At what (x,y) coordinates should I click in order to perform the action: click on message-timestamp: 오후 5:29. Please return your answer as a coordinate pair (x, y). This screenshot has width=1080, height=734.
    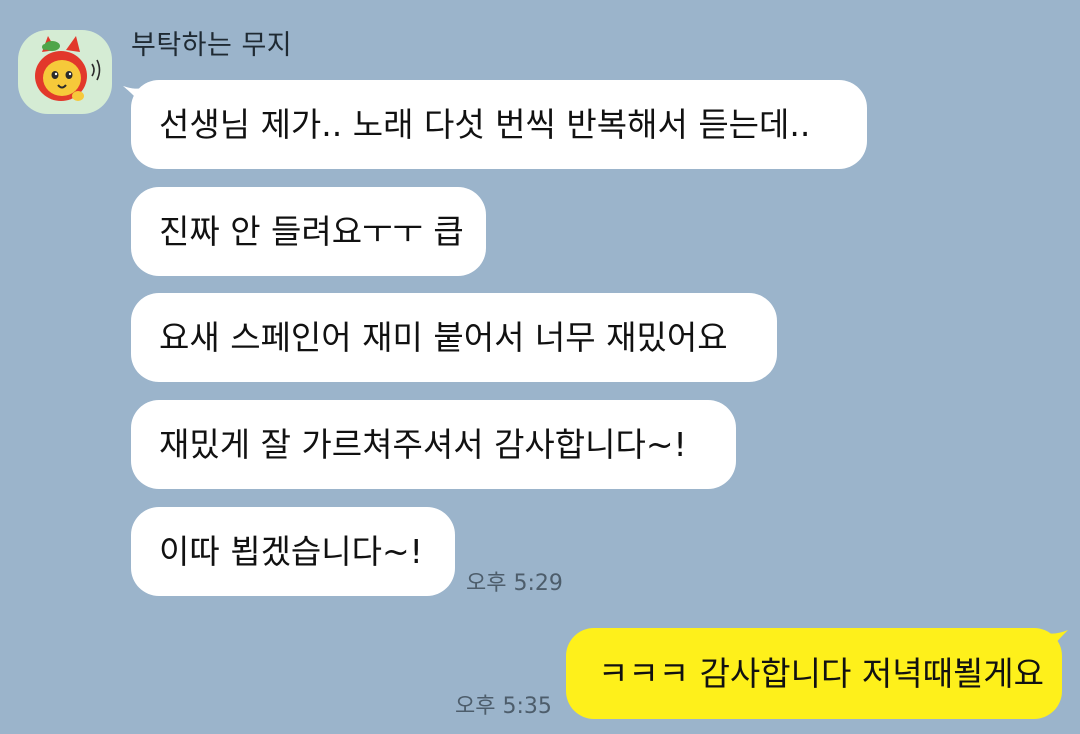
    Looking at the image, I should click on (514, 583).